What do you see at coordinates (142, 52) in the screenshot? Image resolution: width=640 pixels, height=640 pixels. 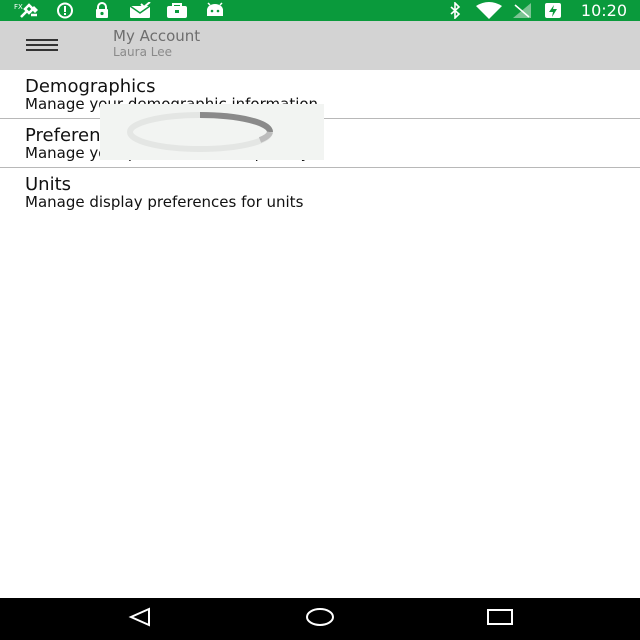 I see `account-name: Laura Lee` at bounding box center [142, 52].